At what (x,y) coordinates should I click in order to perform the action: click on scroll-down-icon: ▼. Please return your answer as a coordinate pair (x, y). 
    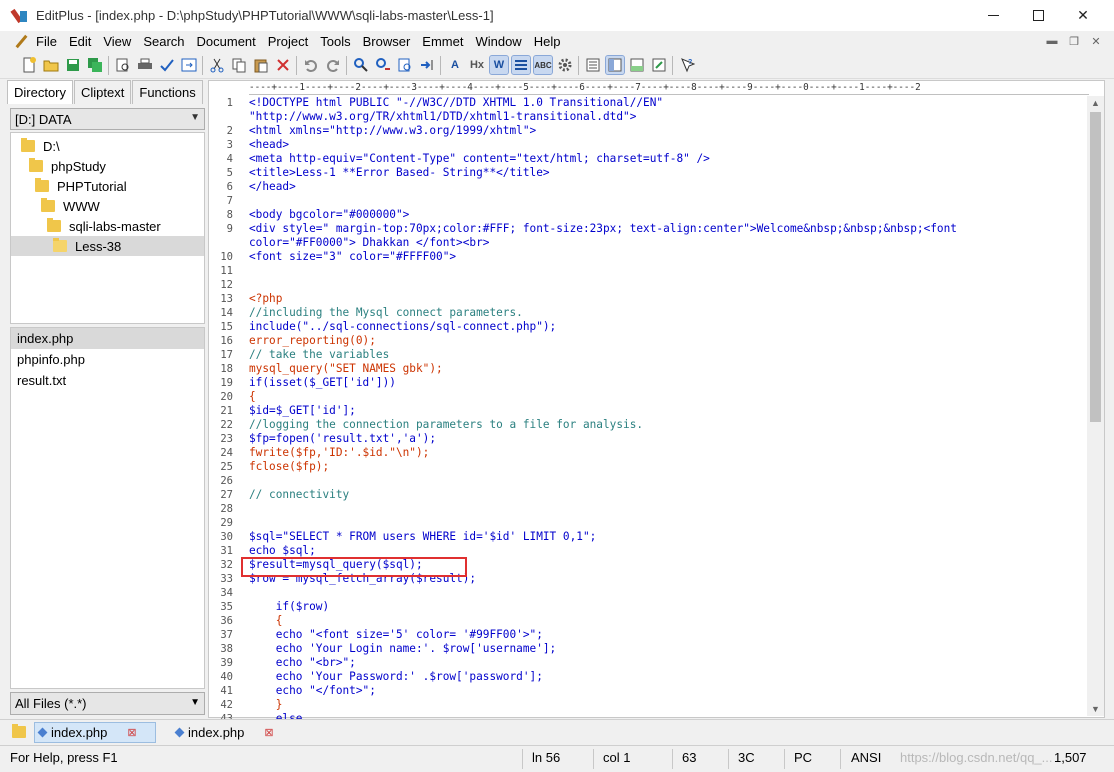
    Looking at the image, I should click on (1095, 709).